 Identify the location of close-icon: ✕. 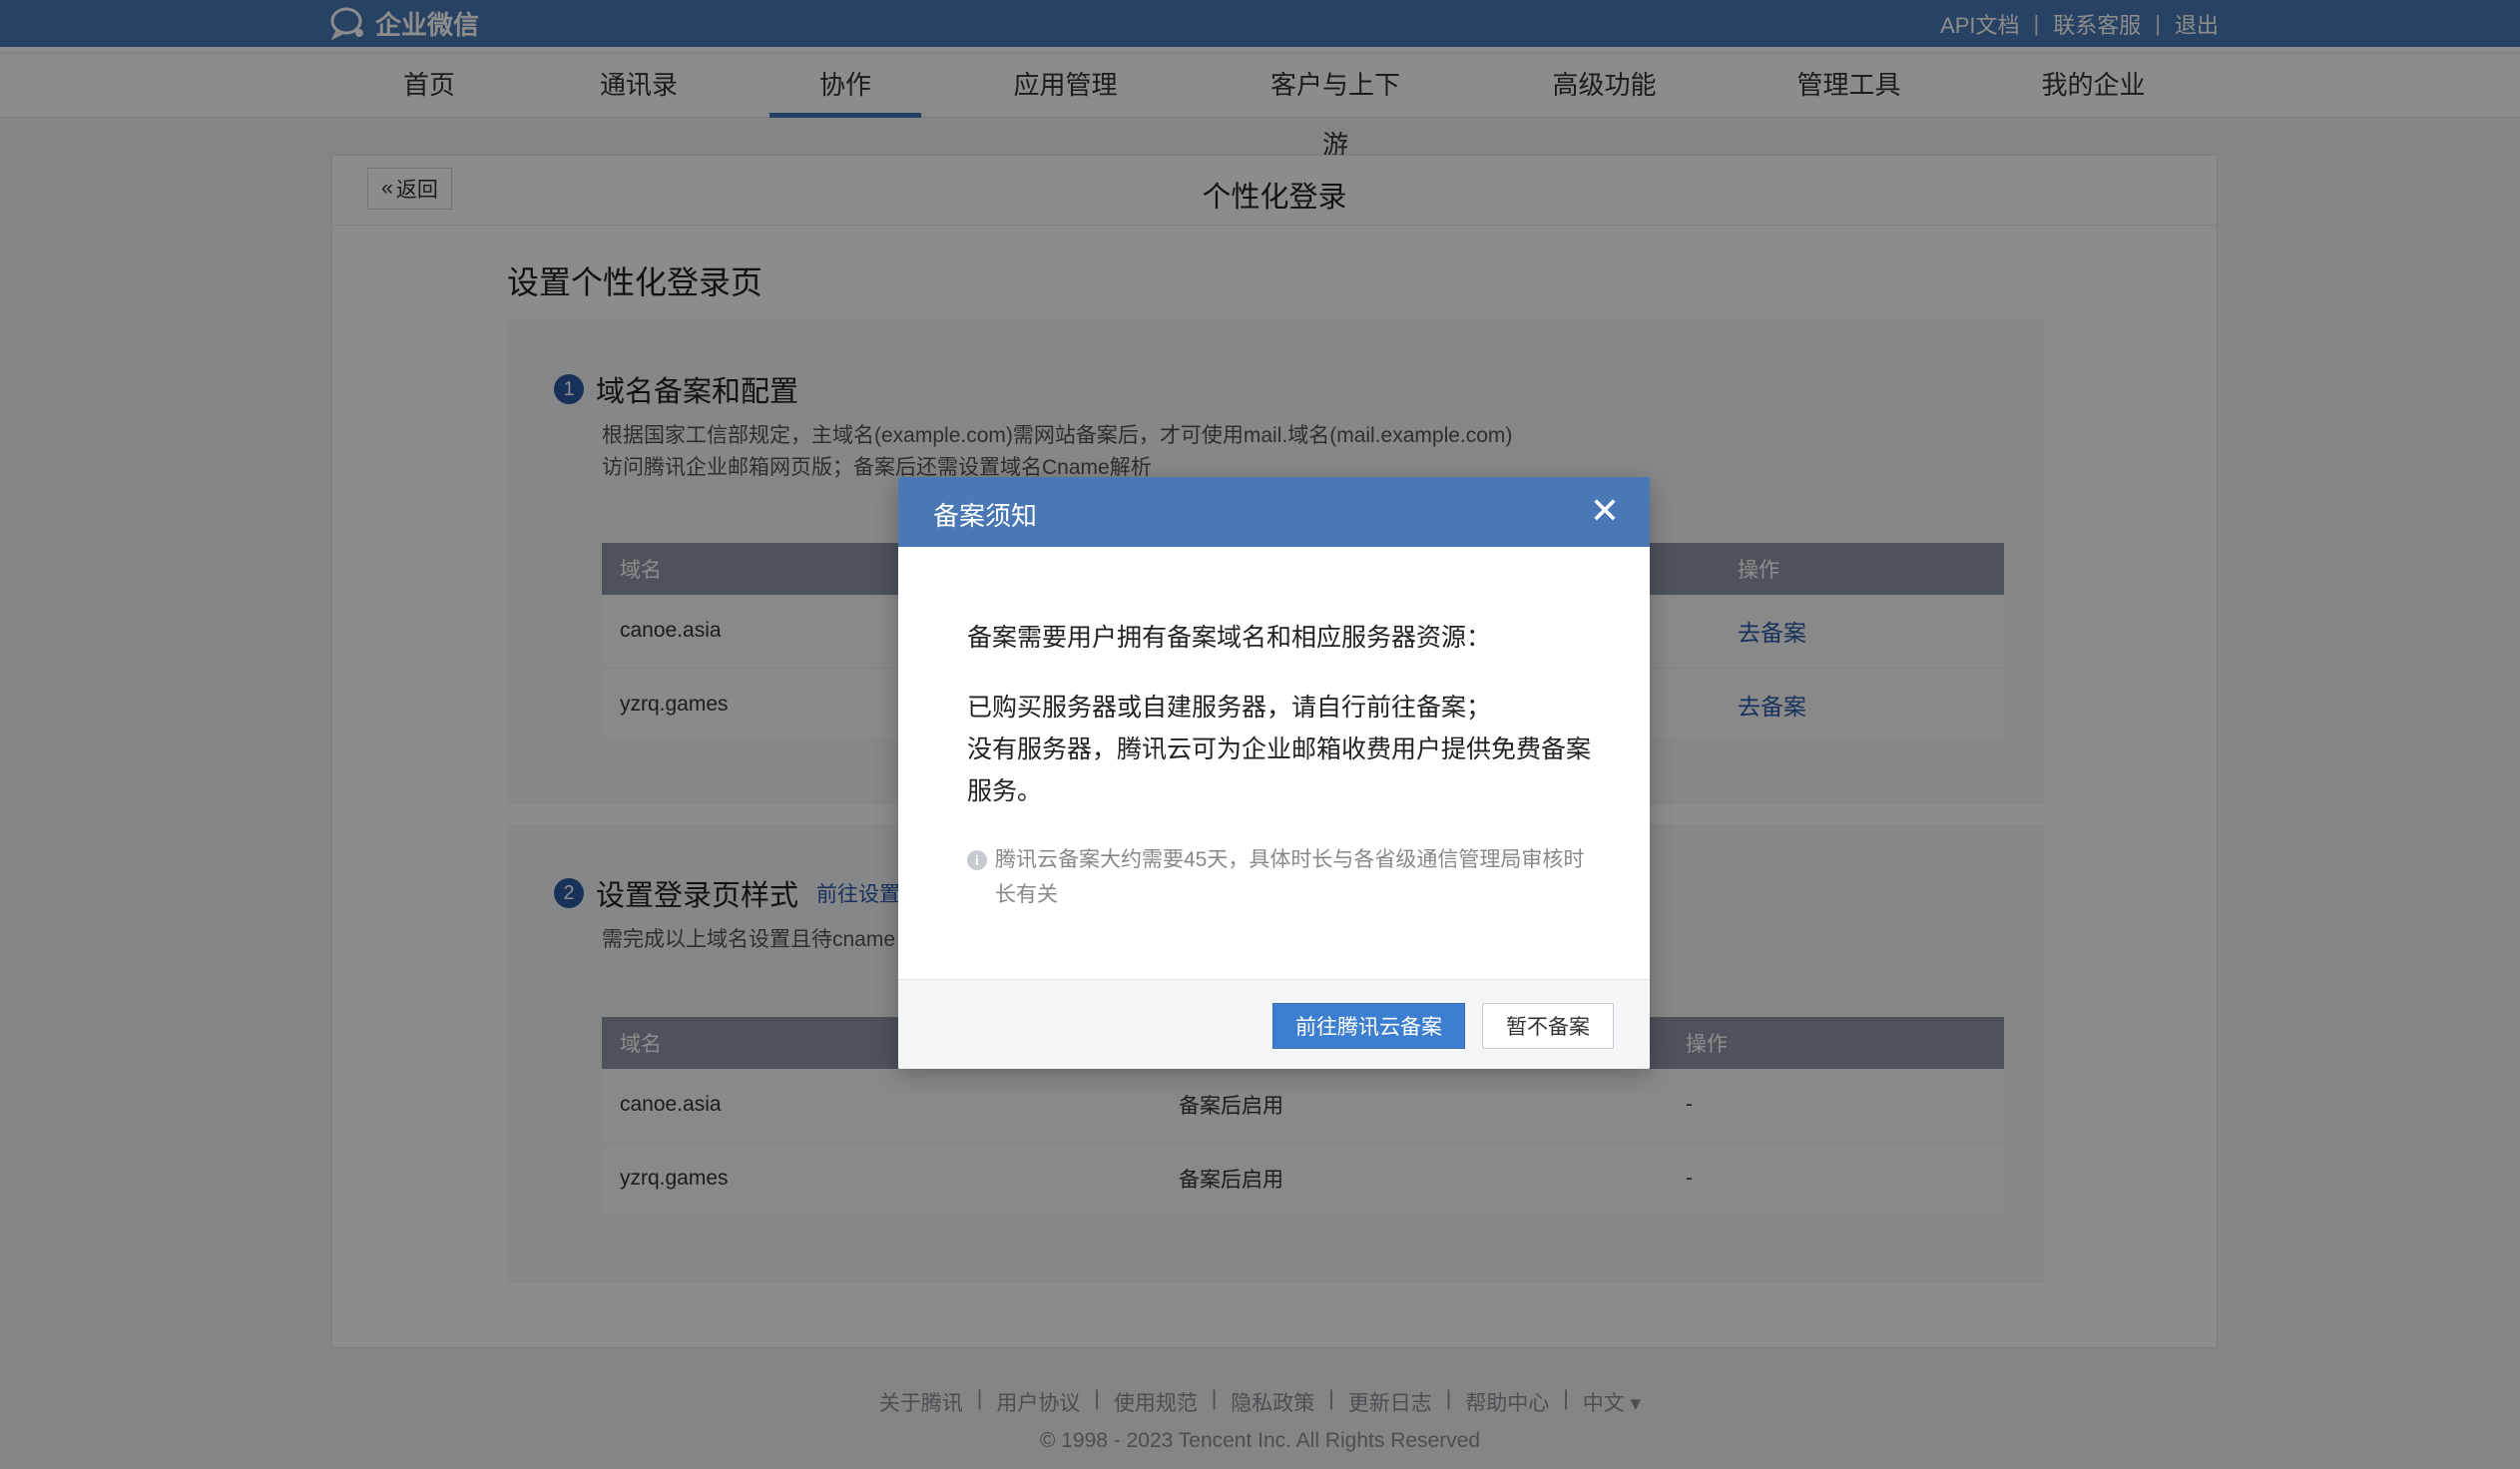
(1605, 511).